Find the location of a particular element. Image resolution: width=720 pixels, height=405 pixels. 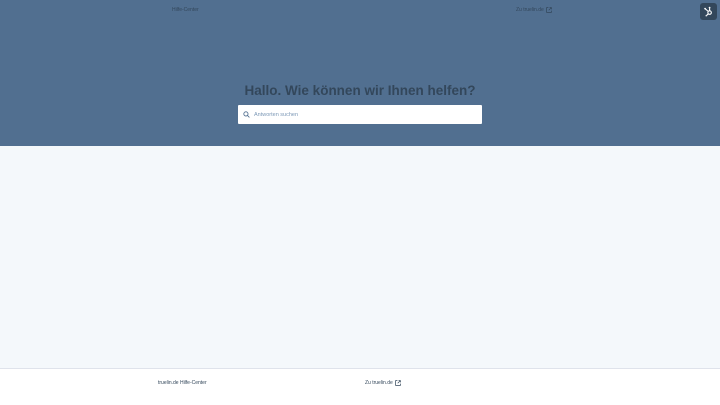

page-title: Hallo. Wie können wir Ihnen helfen? is located at coordinates (360, 90).